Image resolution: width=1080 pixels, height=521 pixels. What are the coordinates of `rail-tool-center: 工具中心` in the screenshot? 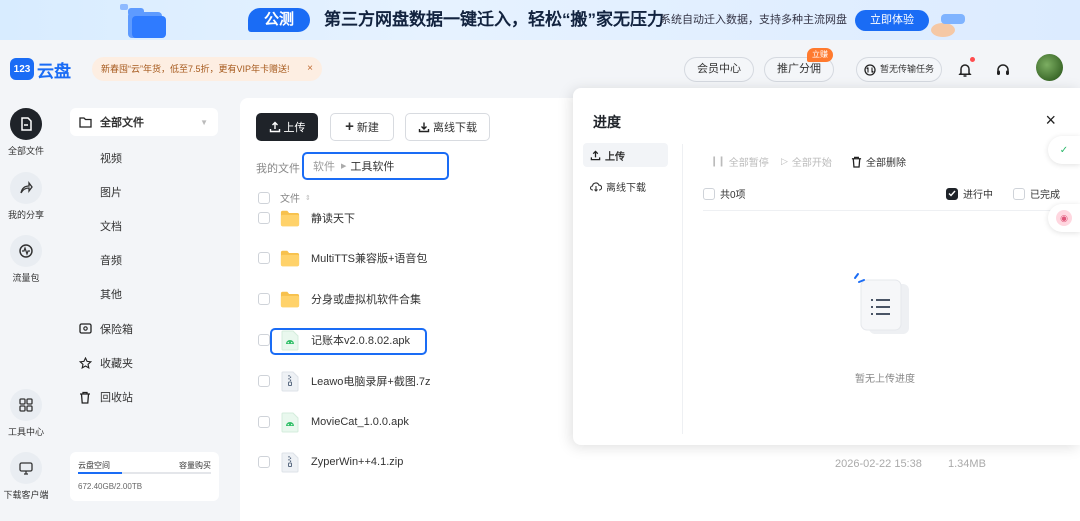 It's located at (26, 413).